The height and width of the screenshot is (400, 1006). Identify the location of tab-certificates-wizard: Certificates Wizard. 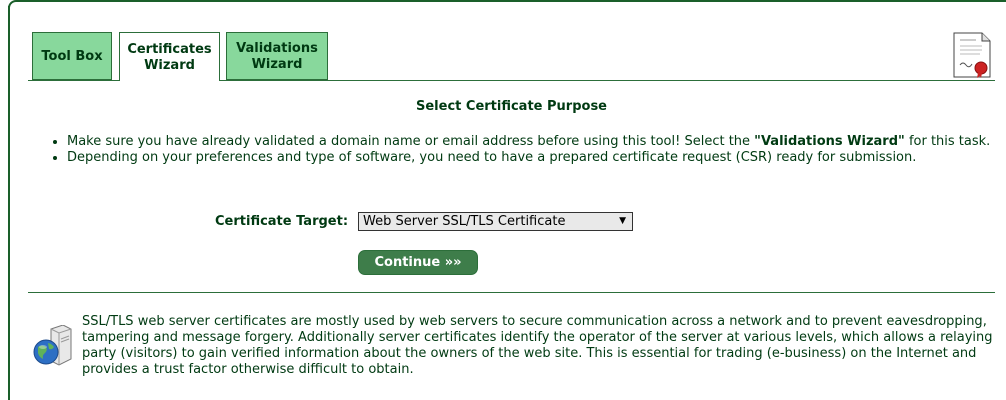
(169, 56).